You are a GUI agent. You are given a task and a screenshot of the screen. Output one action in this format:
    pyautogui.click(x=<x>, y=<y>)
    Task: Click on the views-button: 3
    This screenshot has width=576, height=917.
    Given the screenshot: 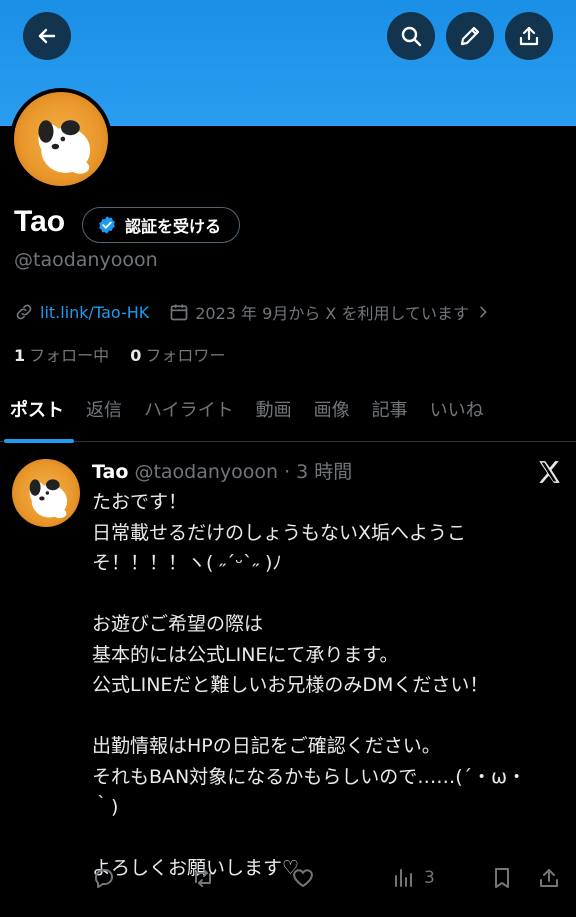 What is the action you would take?
    pyautogui.click(x=413, y=878)
    